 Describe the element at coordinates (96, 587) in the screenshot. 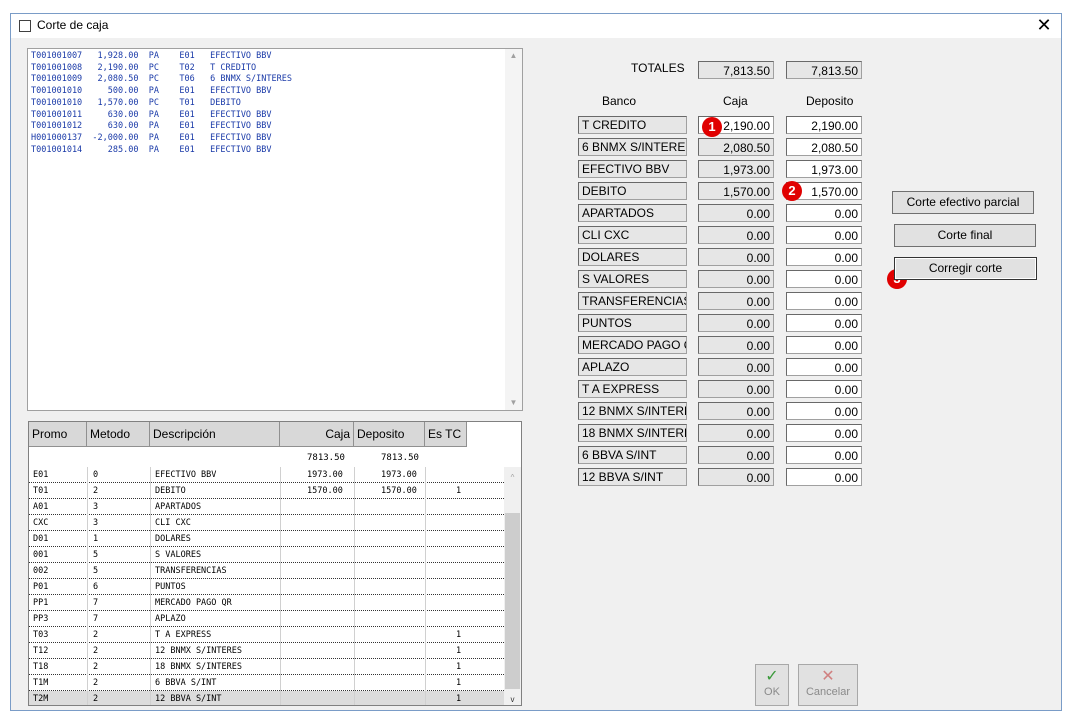

I see `cell-metodo: 6` at that location.